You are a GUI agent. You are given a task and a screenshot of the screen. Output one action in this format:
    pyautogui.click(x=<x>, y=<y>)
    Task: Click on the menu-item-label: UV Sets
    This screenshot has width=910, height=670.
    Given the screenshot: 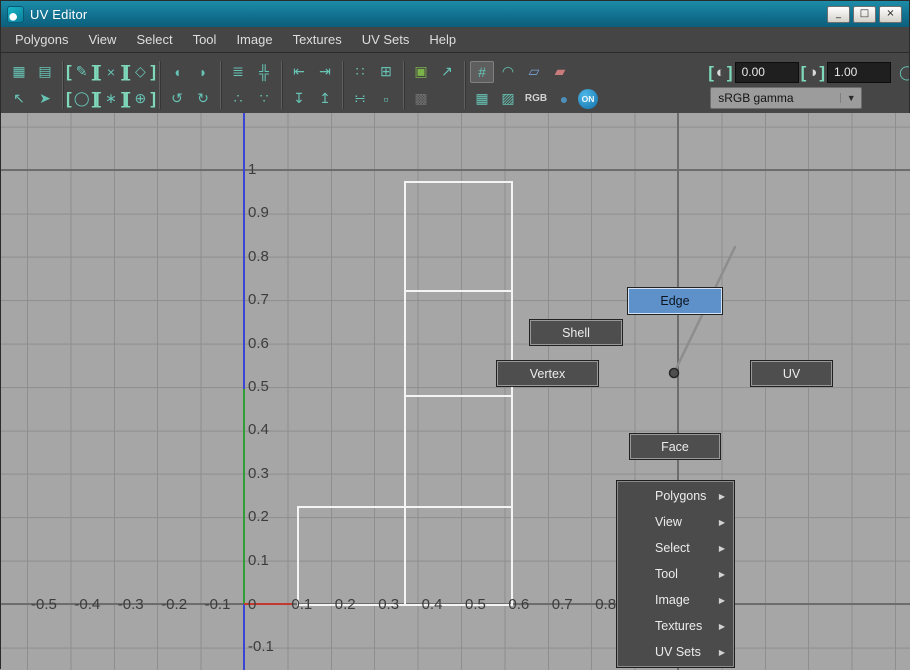 What is the action you would take?
    pyautogui.click(x=678, y=652)
    